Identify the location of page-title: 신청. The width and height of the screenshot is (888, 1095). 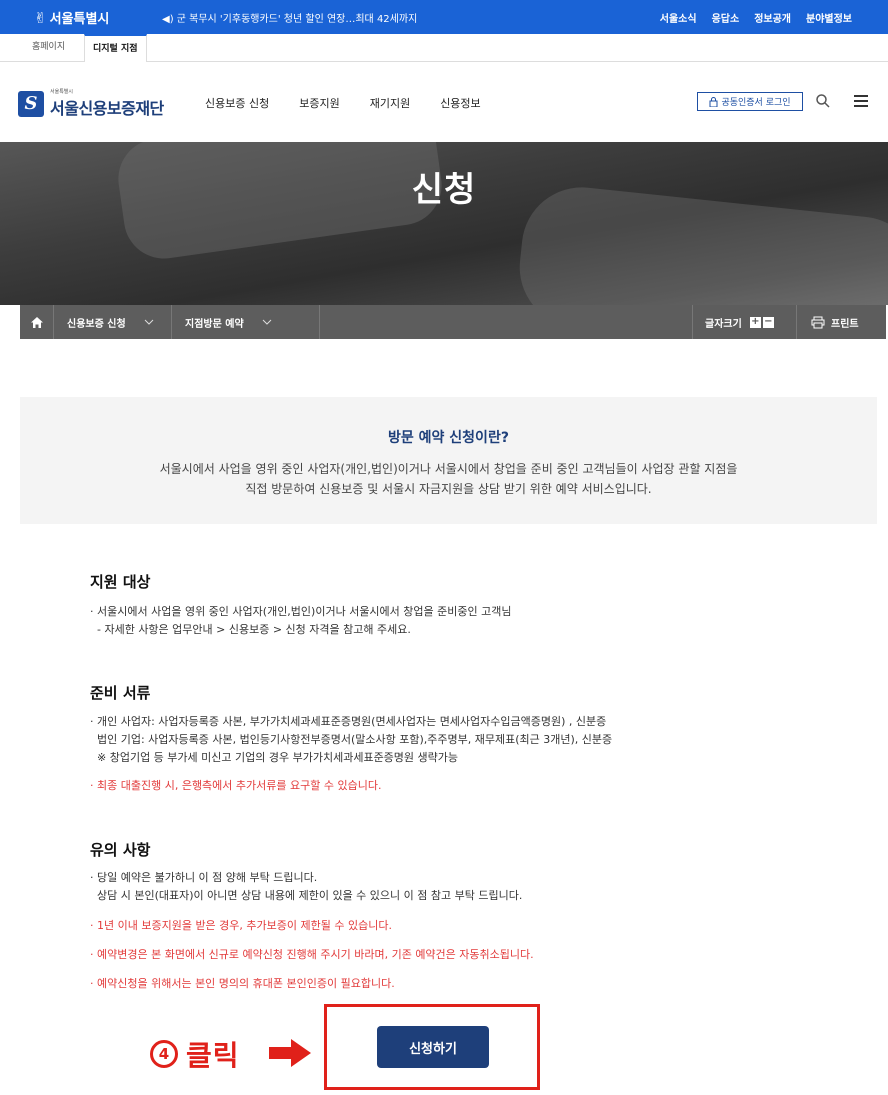
(444, 190).